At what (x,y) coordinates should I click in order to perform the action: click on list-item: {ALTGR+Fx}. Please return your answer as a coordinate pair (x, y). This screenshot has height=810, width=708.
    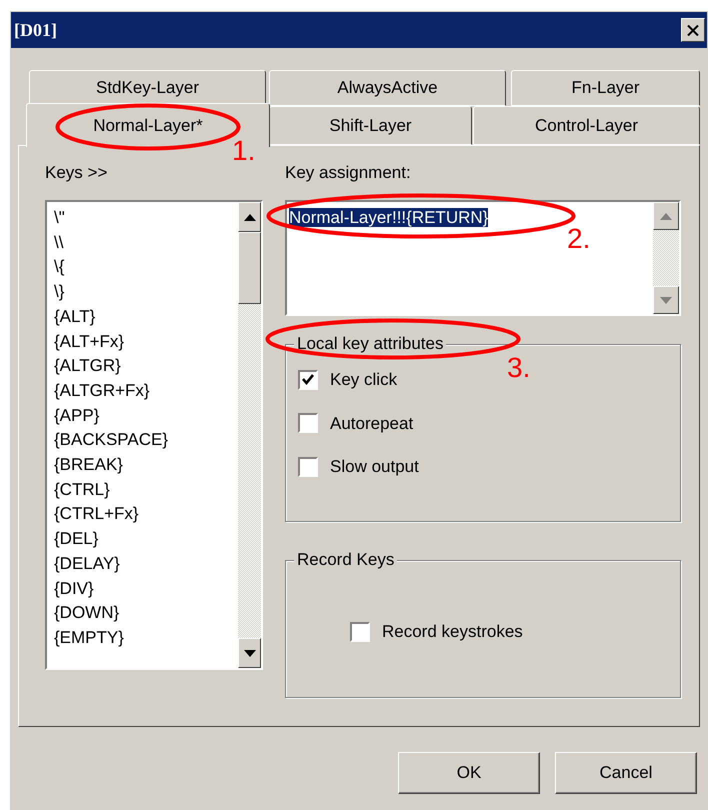
    Looking at the image, I should click on (146, 391).